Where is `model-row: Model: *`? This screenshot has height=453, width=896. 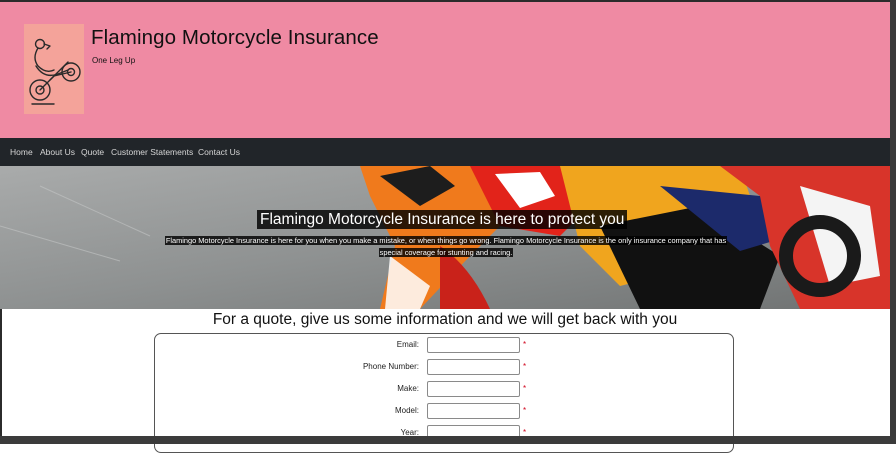
model-row: Model: * is located at coordinates (445, 411).